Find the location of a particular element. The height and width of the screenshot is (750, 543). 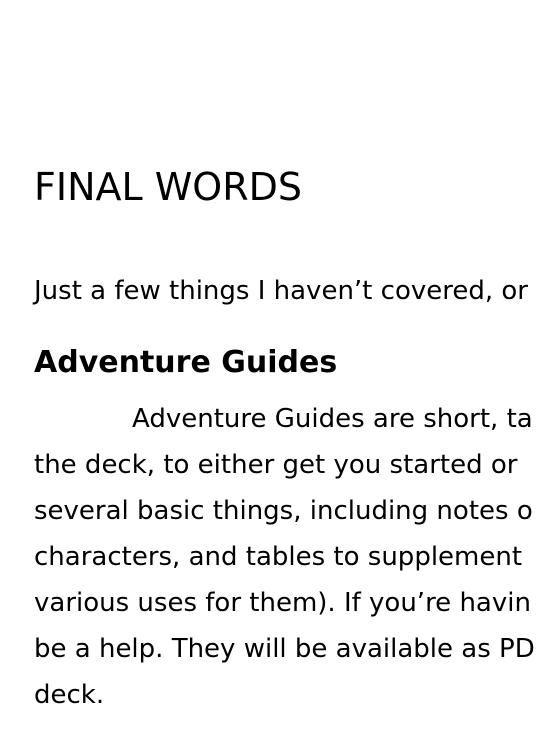

paragraph-line: deck. is located at coordinates (69, 695).